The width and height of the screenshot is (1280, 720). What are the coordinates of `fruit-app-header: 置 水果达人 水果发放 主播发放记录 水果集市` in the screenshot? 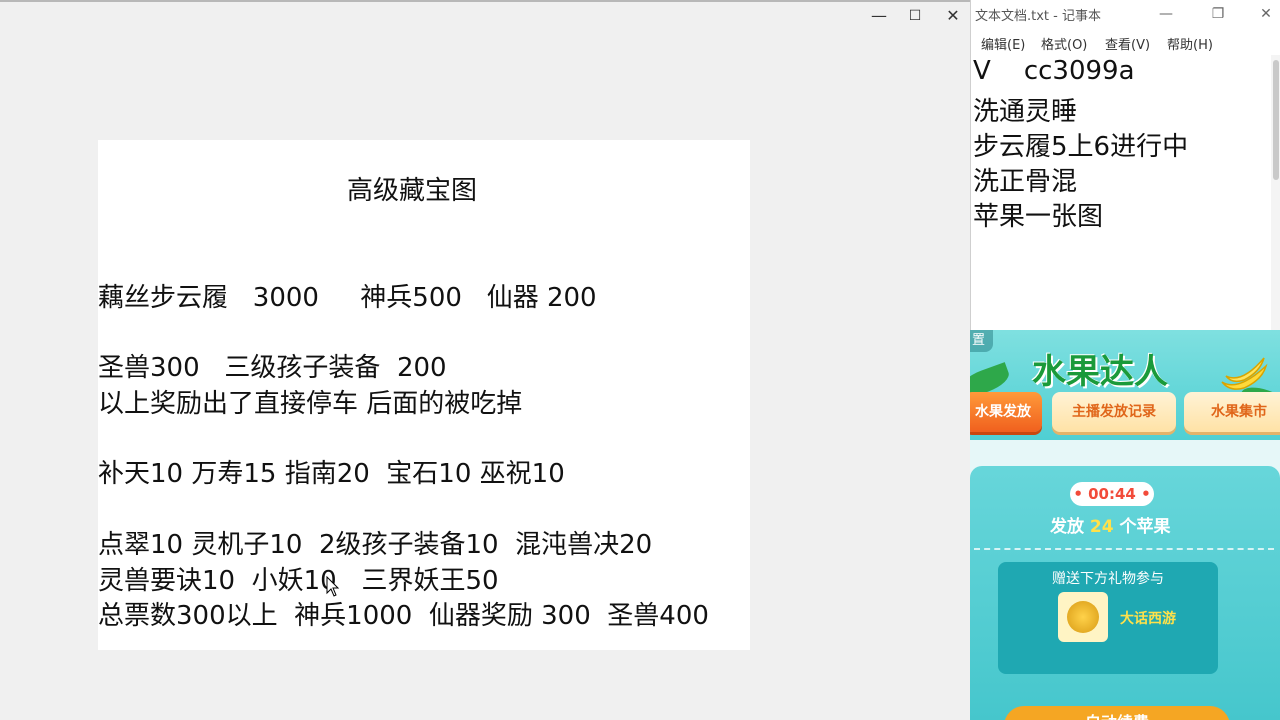 It's located at (1125, 385).